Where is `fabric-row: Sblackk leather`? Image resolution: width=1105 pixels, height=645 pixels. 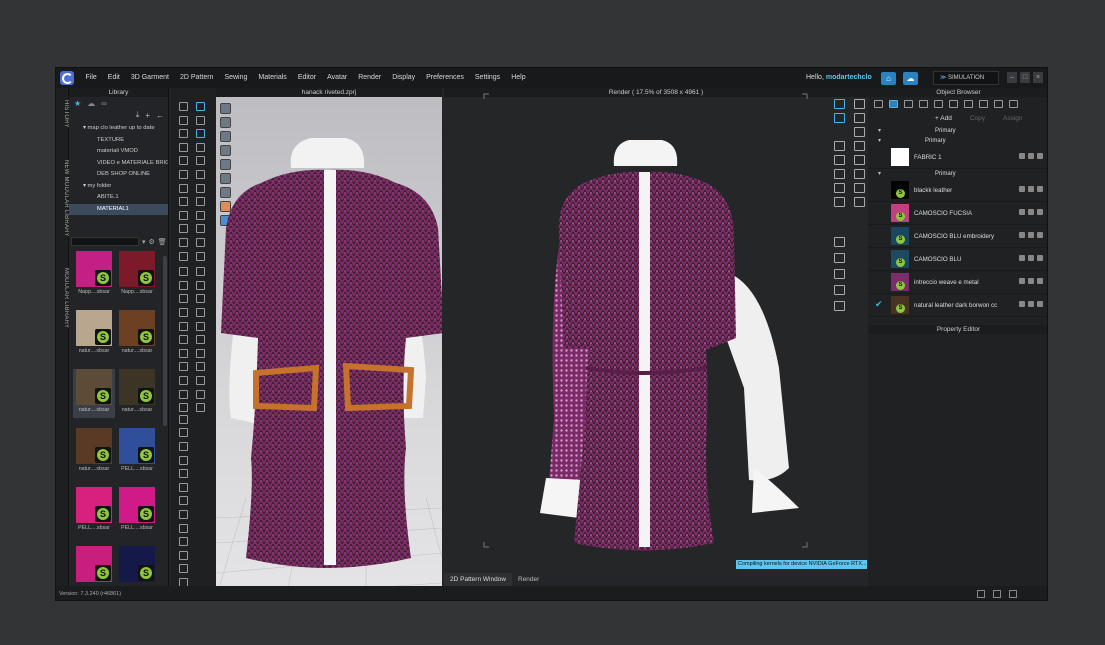
fabric-row: Sblackk leather is located at coordinates (957, 190).